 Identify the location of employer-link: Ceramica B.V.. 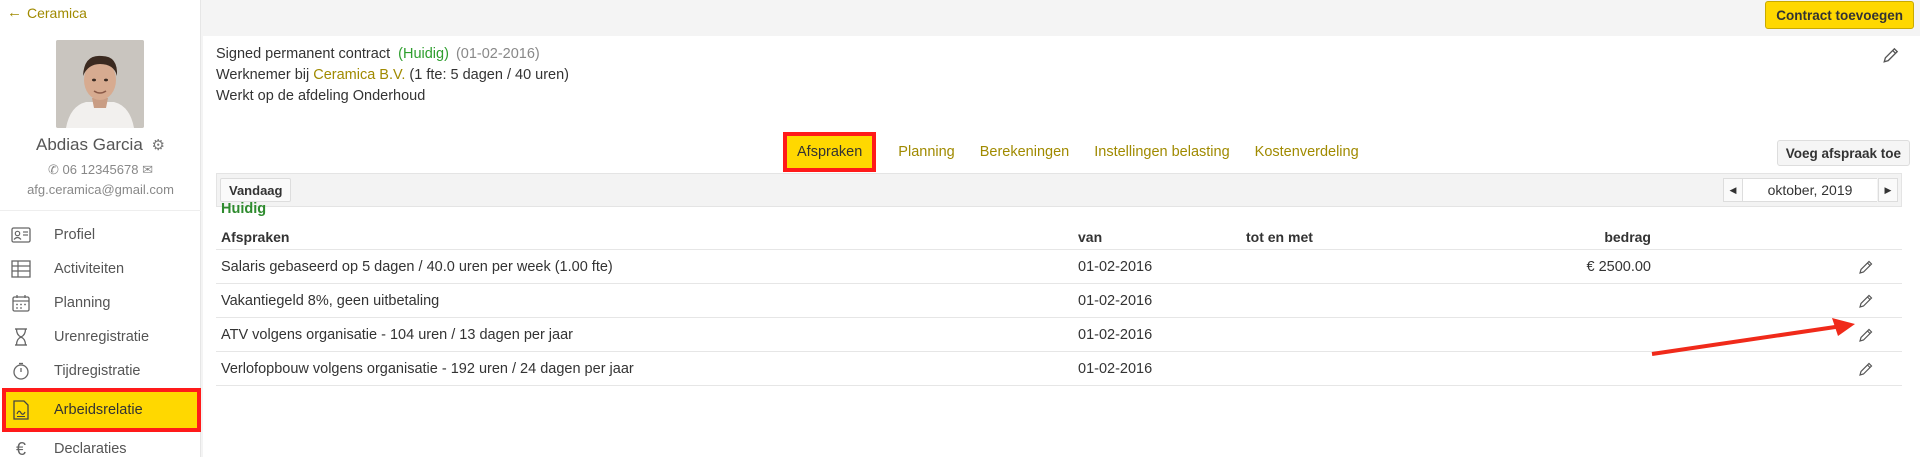
(359, 75).